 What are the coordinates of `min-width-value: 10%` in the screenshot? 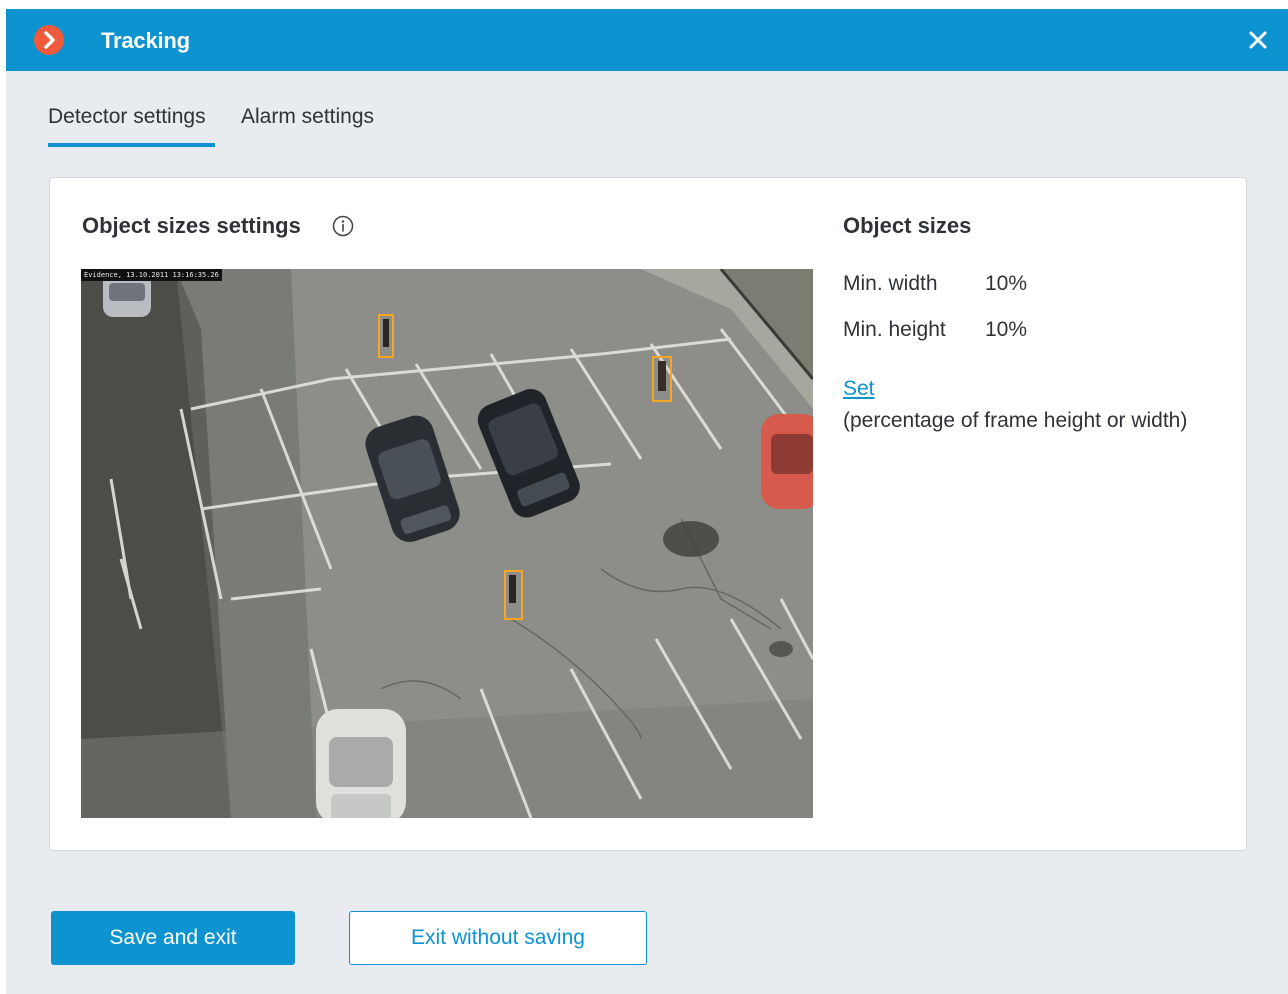 It's located at (1006, 283).